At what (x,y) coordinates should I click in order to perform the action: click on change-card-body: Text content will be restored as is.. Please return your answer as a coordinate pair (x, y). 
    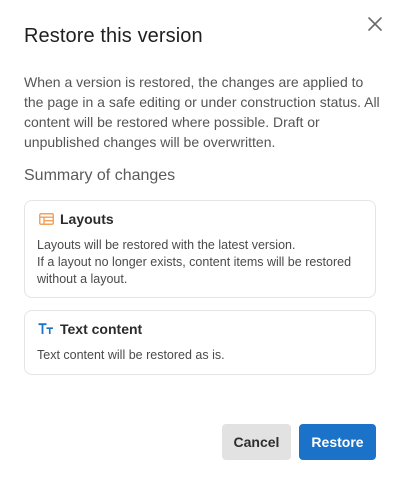
    Looking at the image, I should click on (197, 355).